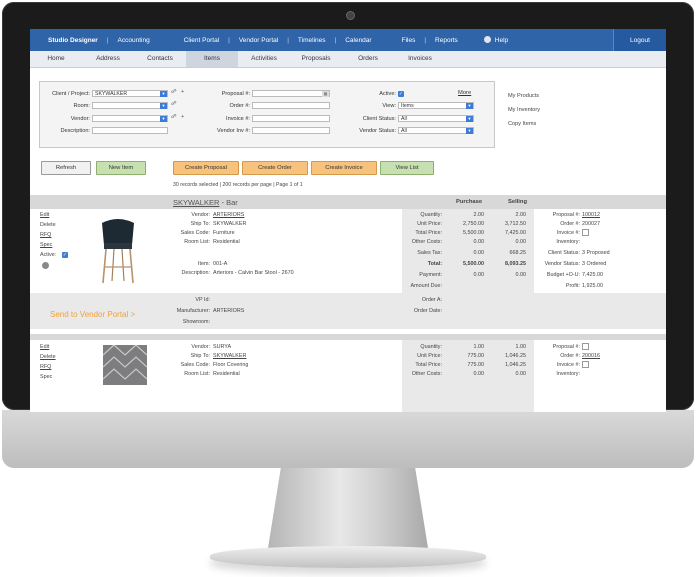 The height and width of the screenshot is (577, 696). Describe the element at coordinates (377, 131) in the screenshot. I see `vendor-status-label: Vendor Status:` at that location.